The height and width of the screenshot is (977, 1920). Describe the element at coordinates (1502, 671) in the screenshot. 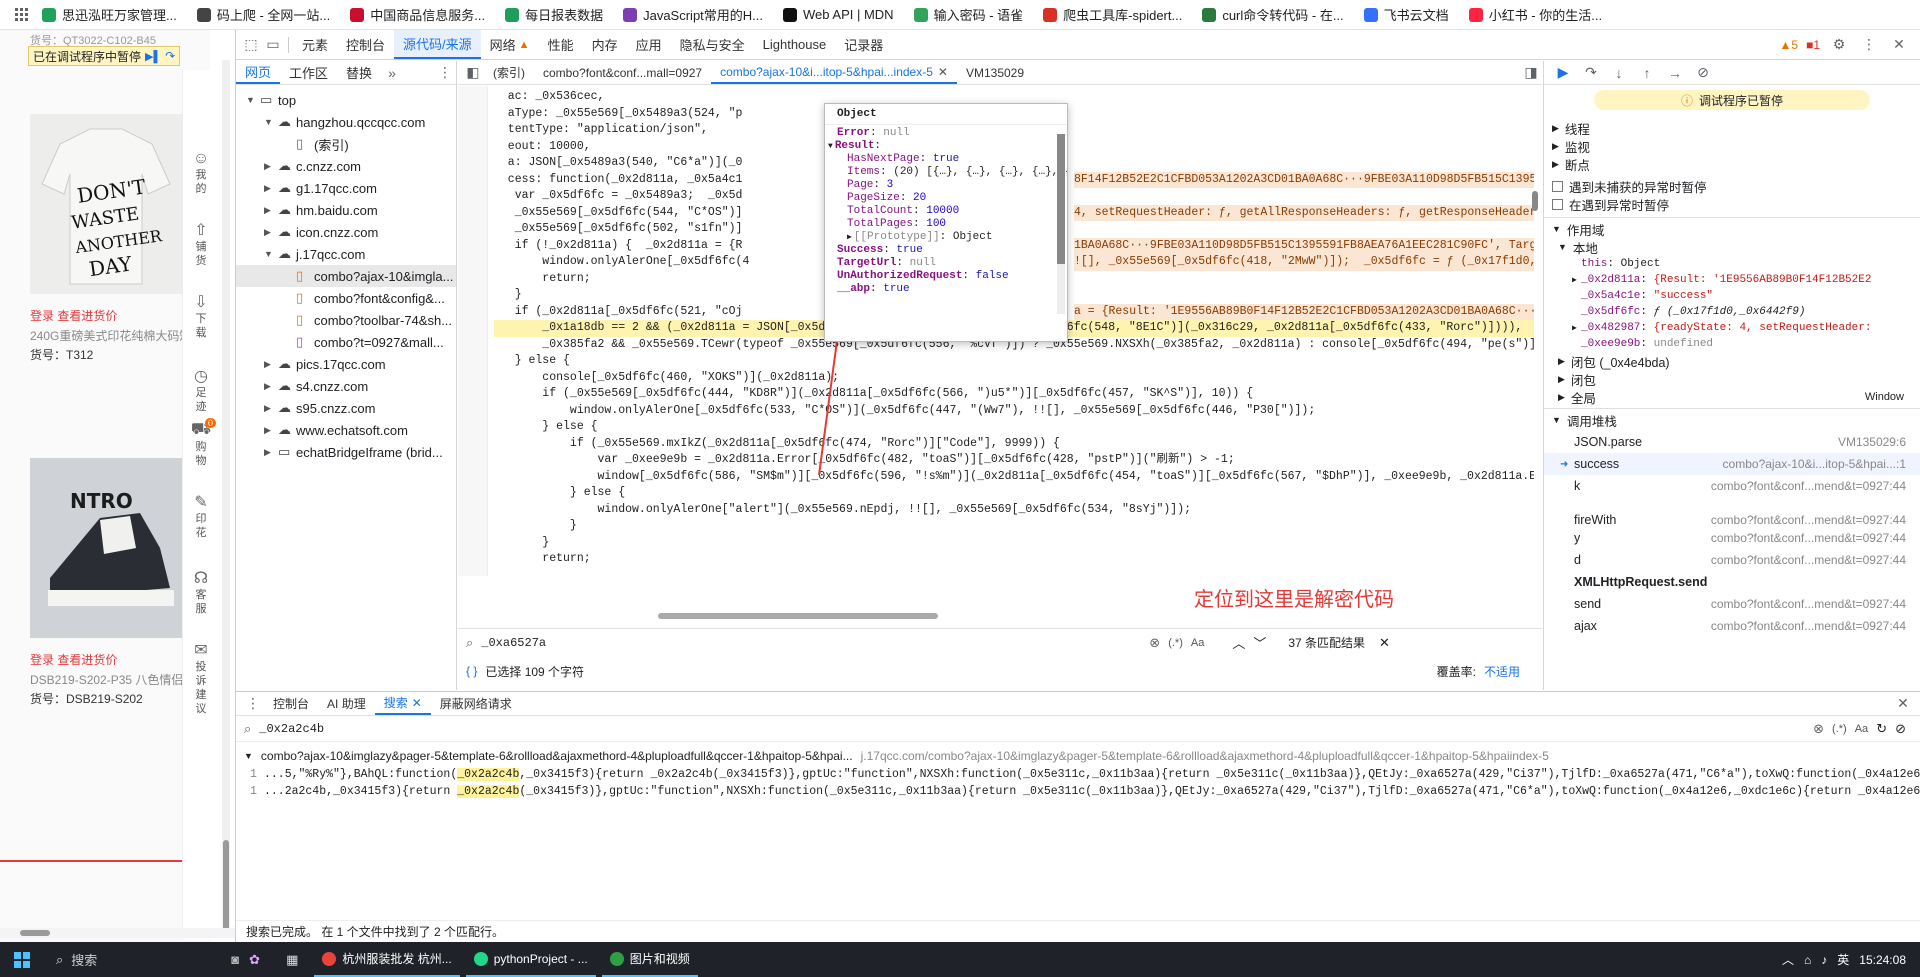

I see `coverage-value: 不适用` at that location.